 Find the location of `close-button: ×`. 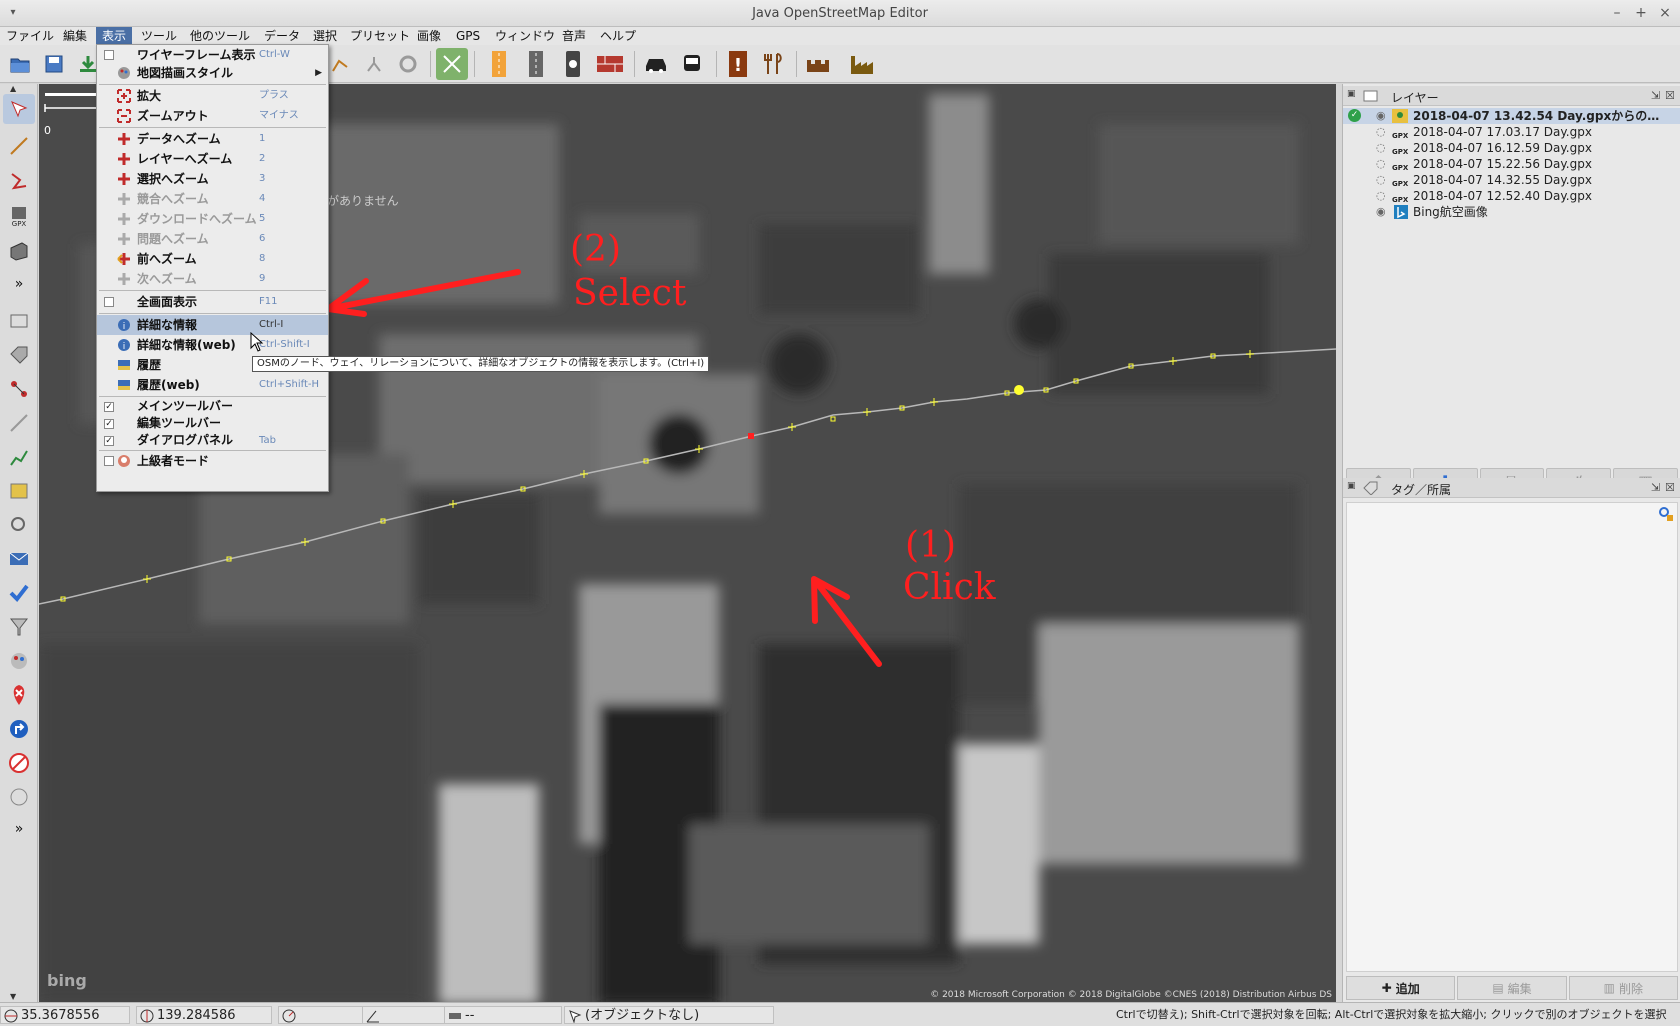

close-button: × is located at coordinates (1665, 13).